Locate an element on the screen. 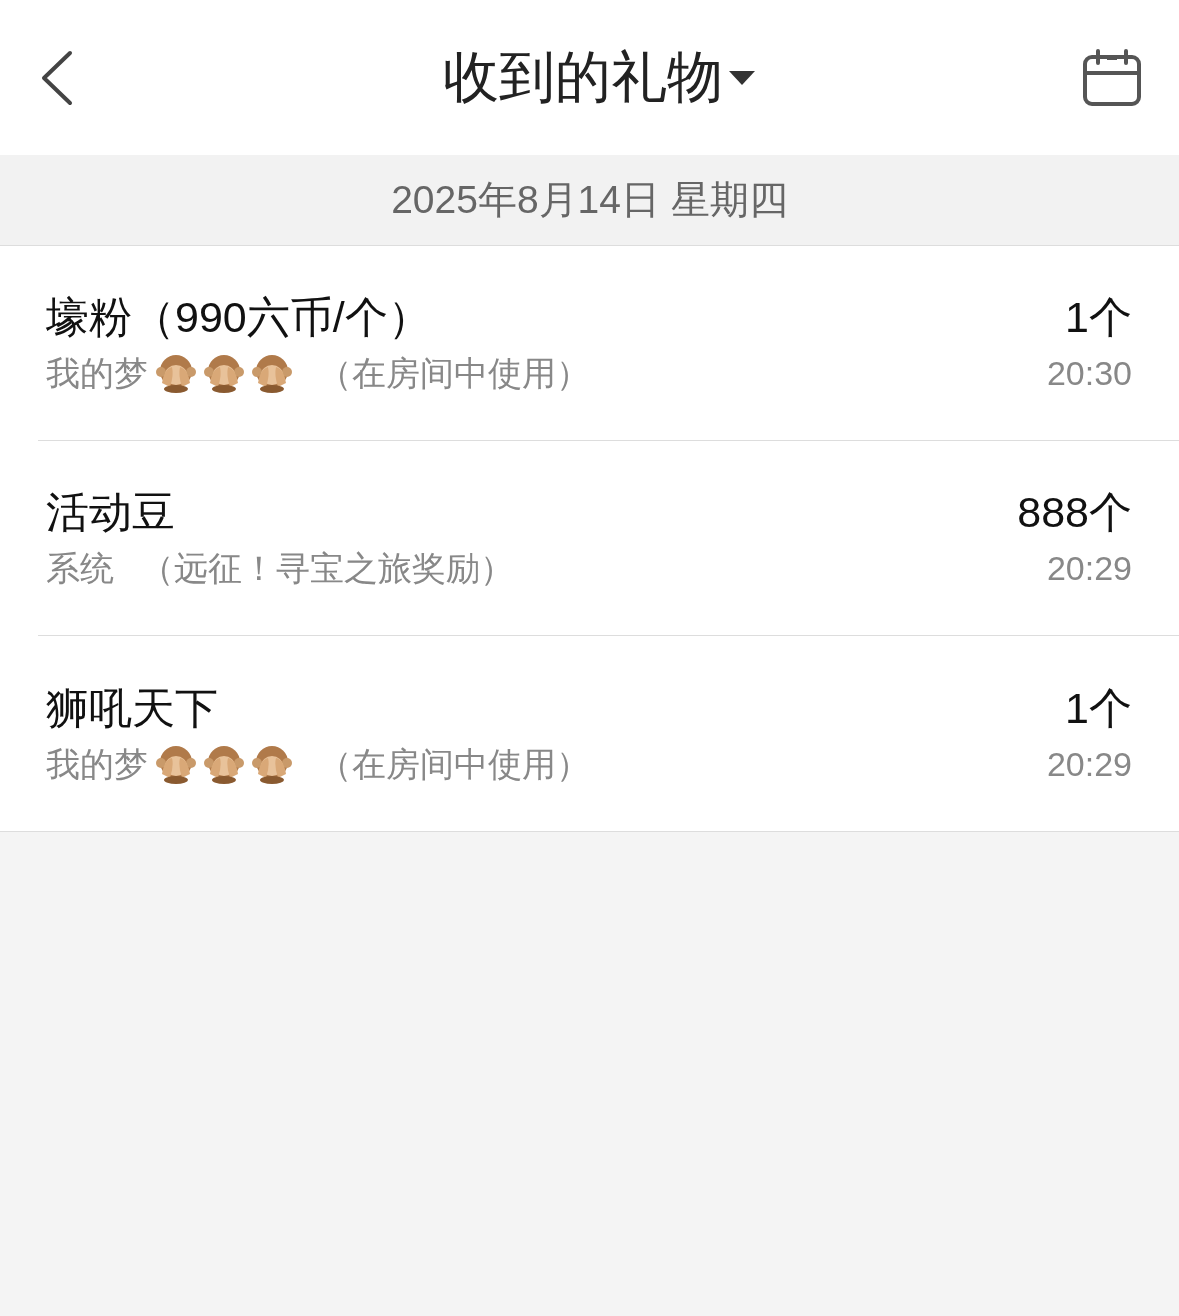 Image resolution: width=1179 pixels, height=1316 pixels. title-dropdown: 收到的礼物 is located at coordinates (598, 77).